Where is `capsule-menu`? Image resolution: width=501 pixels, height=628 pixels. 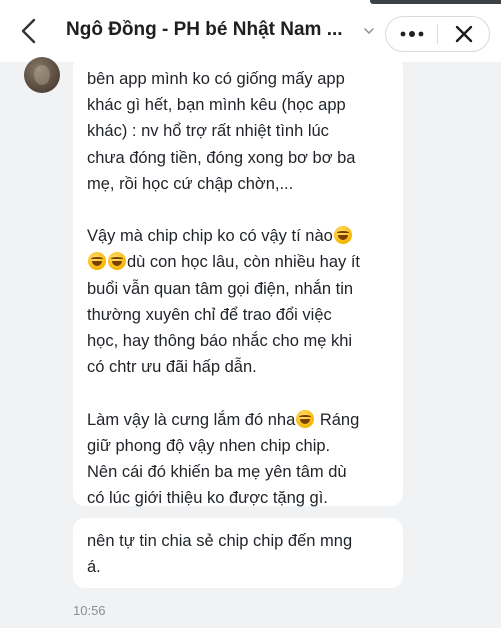 capsule-menu is located at coordinates (437, 34).